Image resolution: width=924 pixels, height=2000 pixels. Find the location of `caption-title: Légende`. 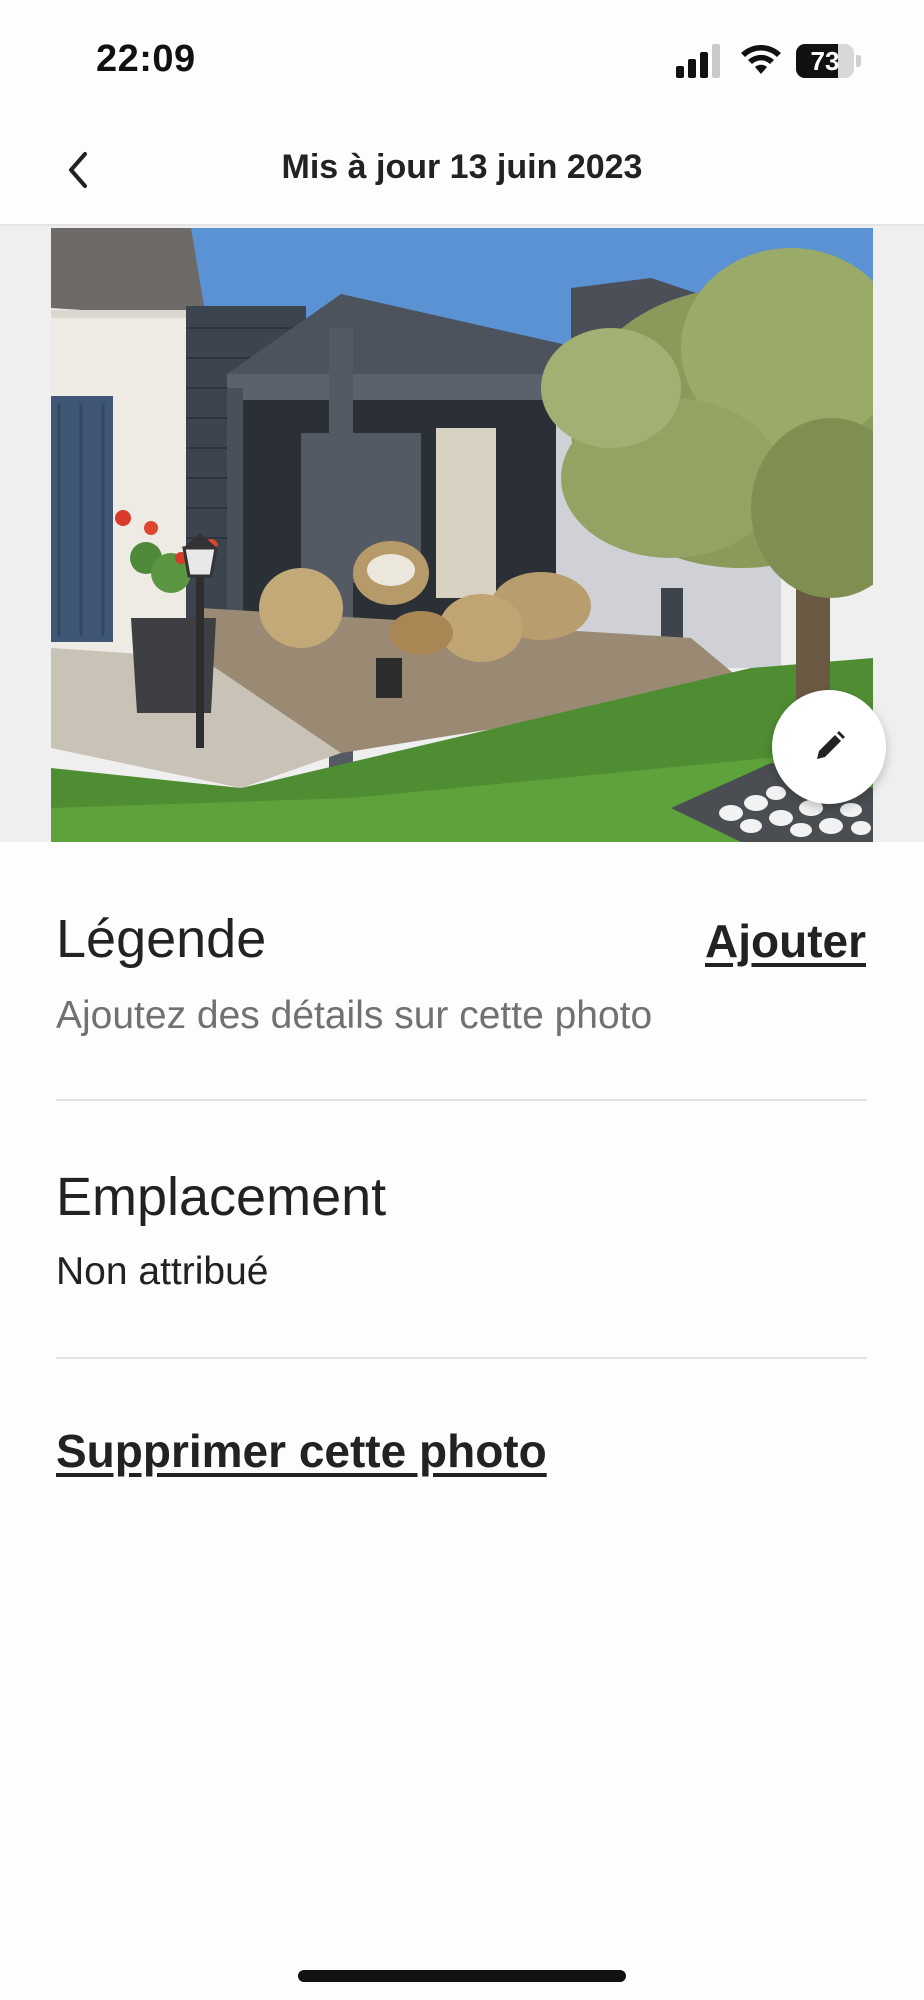

caption-title: Légende is located at coordinates (161, 939).